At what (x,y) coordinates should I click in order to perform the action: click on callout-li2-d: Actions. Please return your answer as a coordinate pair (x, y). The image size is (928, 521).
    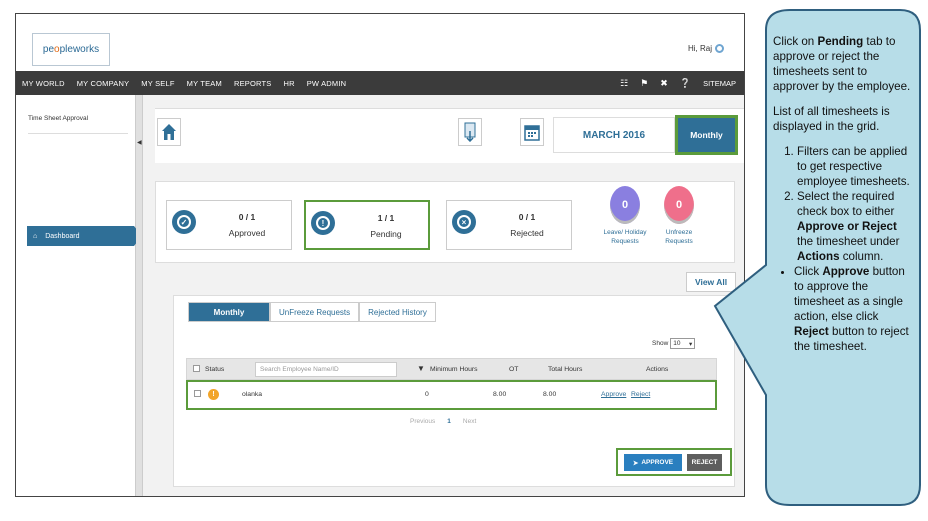
    Looking at the image, I should click on (818, 256).